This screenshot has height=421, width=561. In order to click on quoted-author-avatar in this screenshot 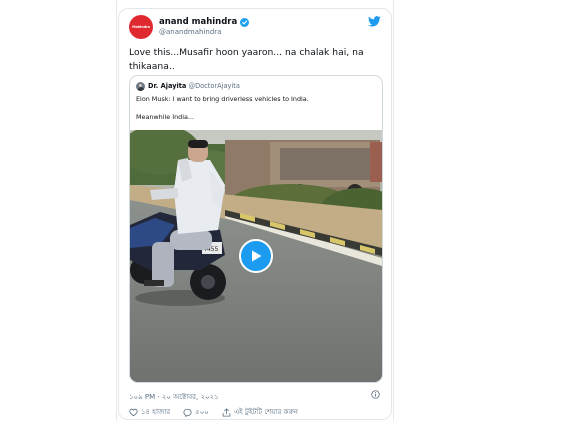, I will do `click(140, 86)`.